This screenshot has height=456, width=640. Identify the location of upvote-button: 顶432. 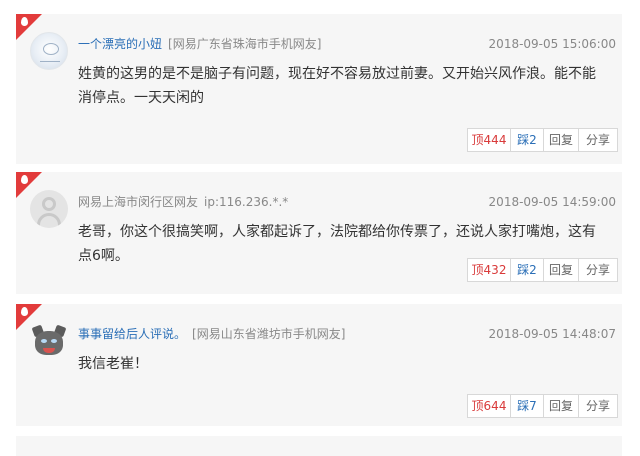
(489, 270).